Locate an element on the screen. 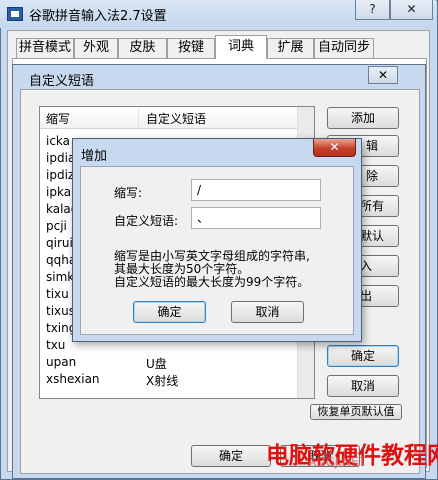 The width and height of the screenshot is (438, 480). tab-appearance: 外观 is located at coordinates (96, 48).